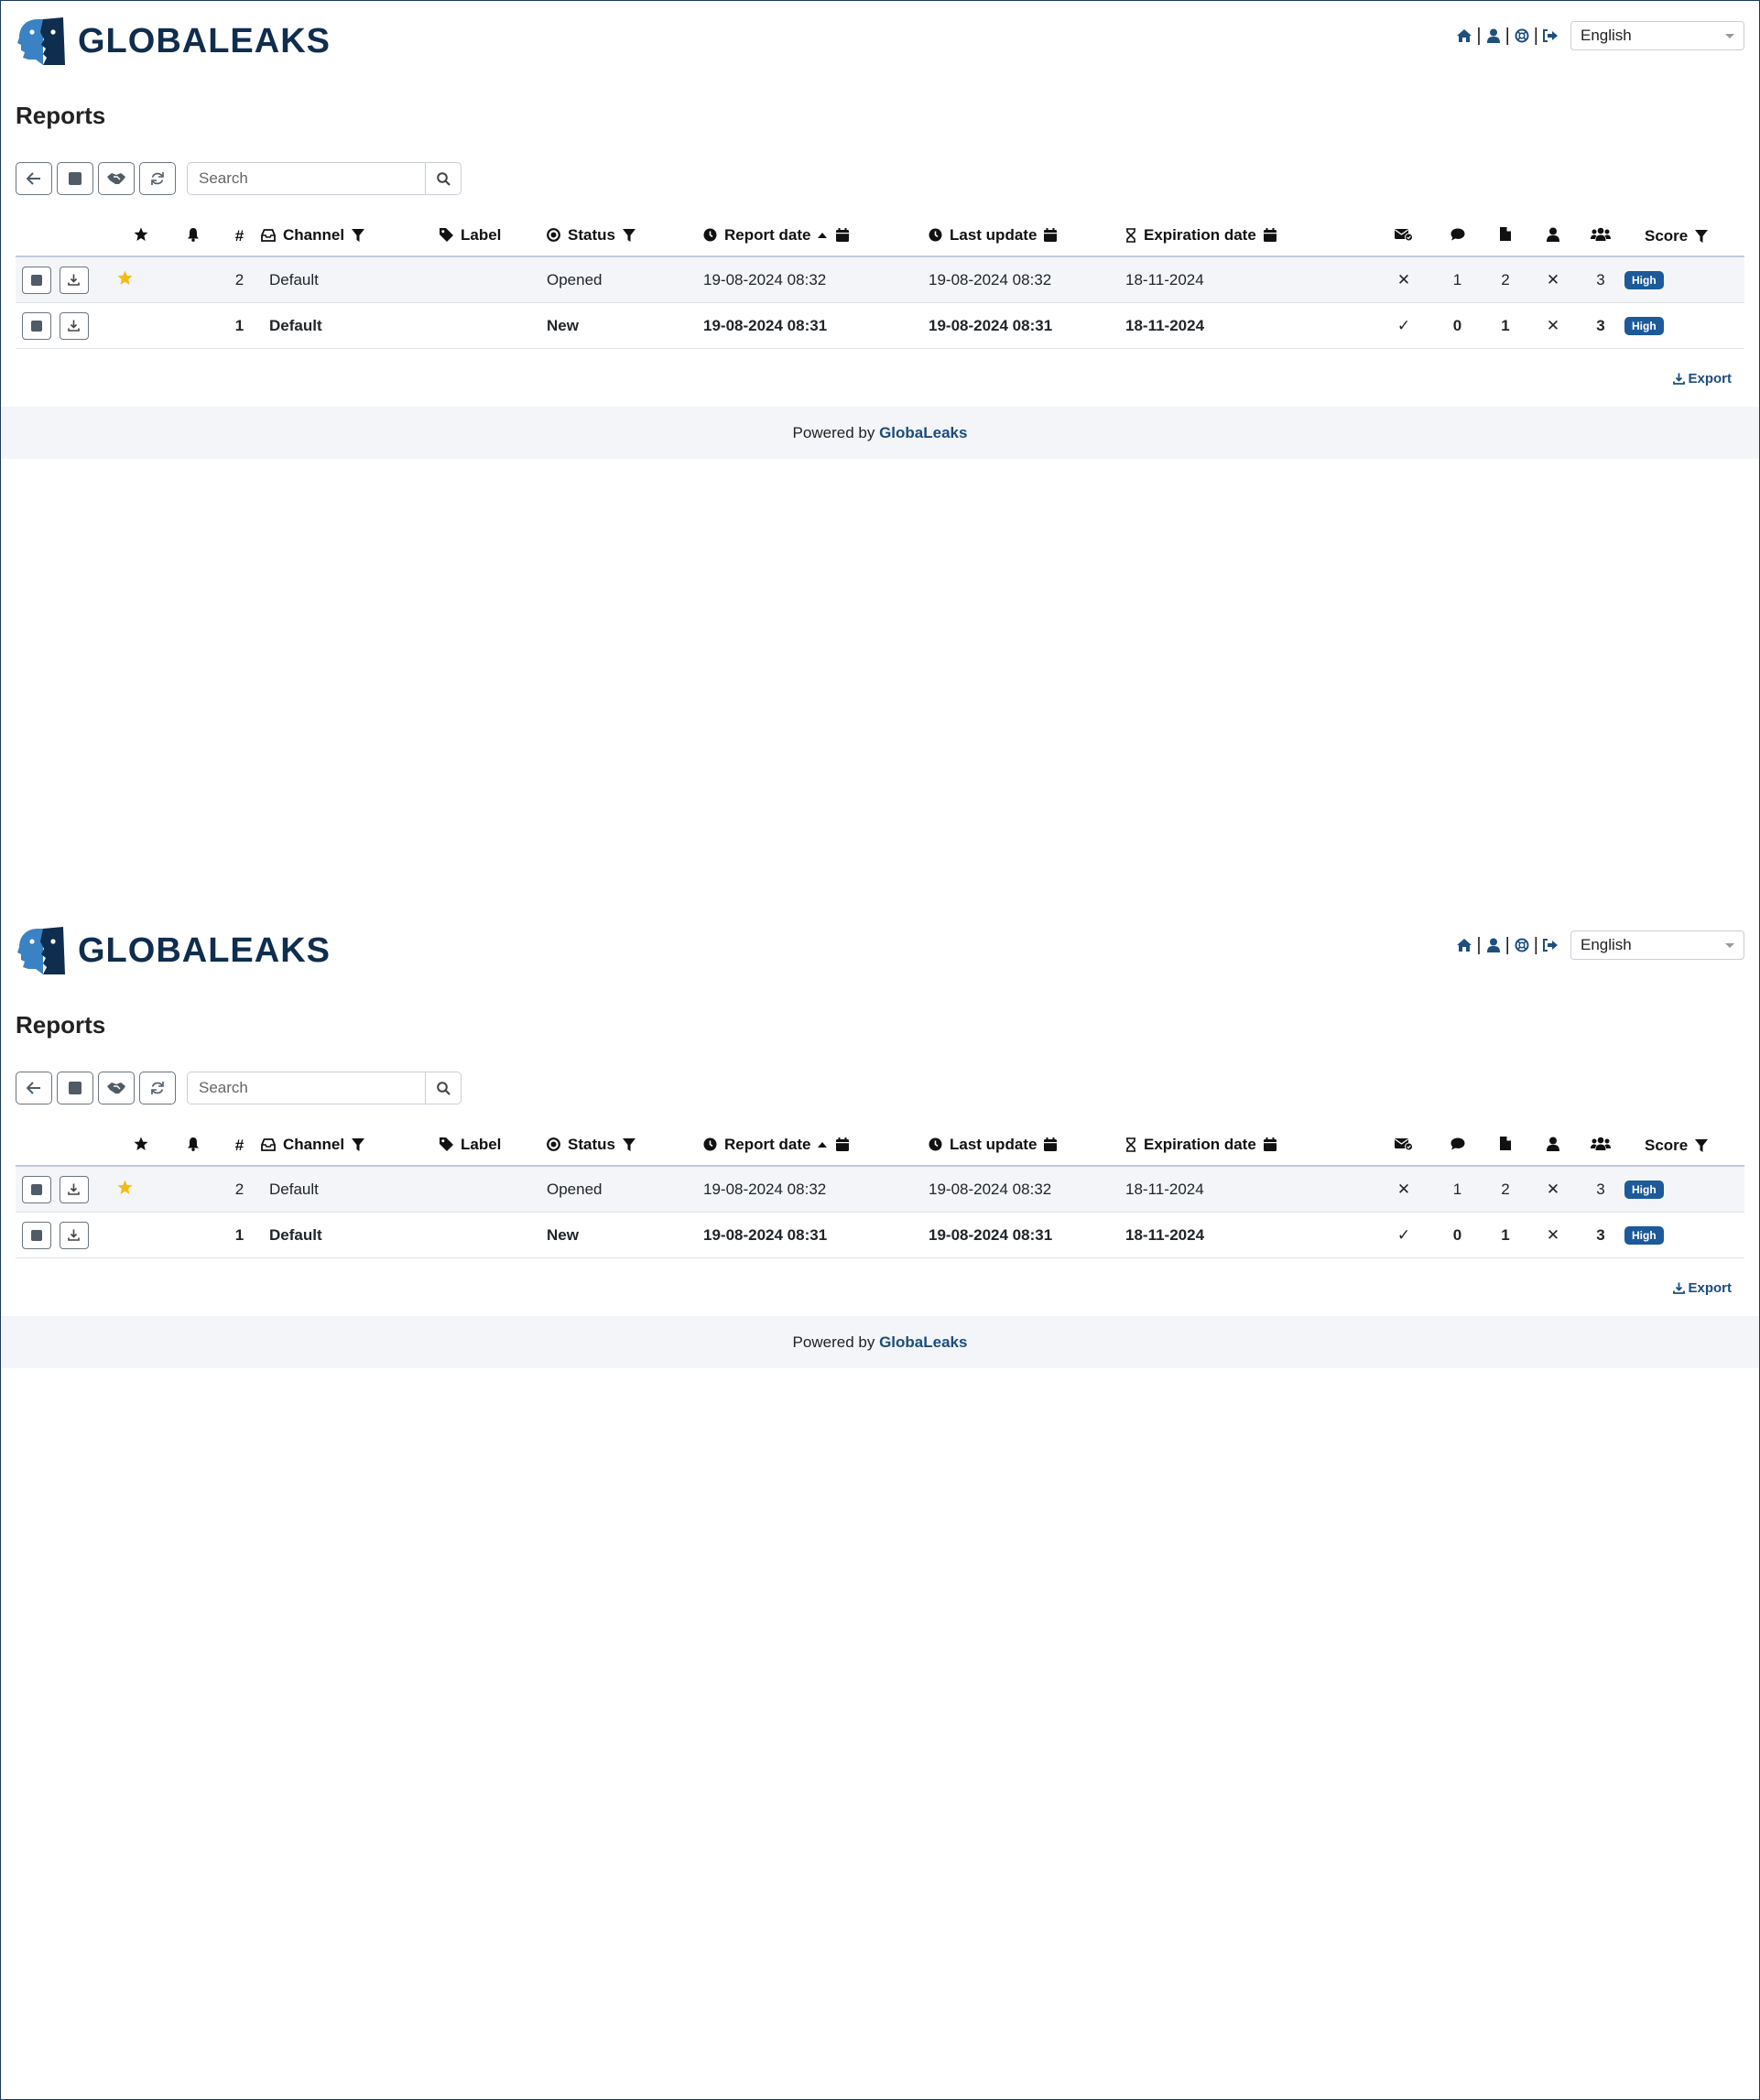 This screenshot has height=2100, width=1760. What do you see at coordinates (1710, 378) in the screenshot?
I see `export-label: Export` at bounding box center [1710, 378].